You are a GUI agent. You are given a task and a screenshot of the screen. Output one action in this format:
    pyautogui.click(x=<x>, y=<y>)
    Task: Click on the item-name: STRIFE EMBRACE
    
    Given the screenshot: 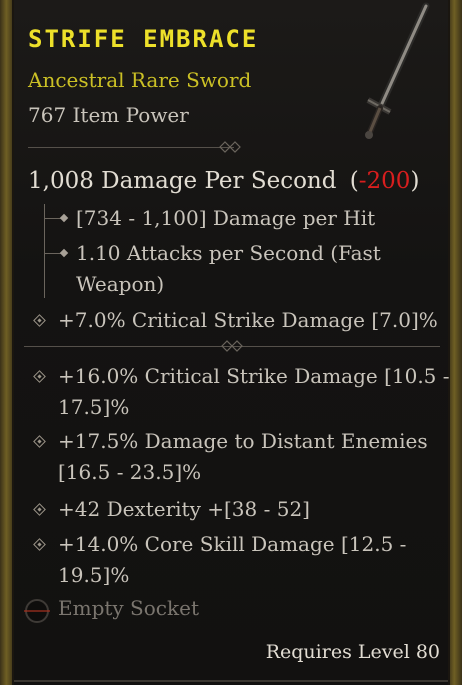 What is the action you would take?
    pyautogui.click(x=143, y=39)
    